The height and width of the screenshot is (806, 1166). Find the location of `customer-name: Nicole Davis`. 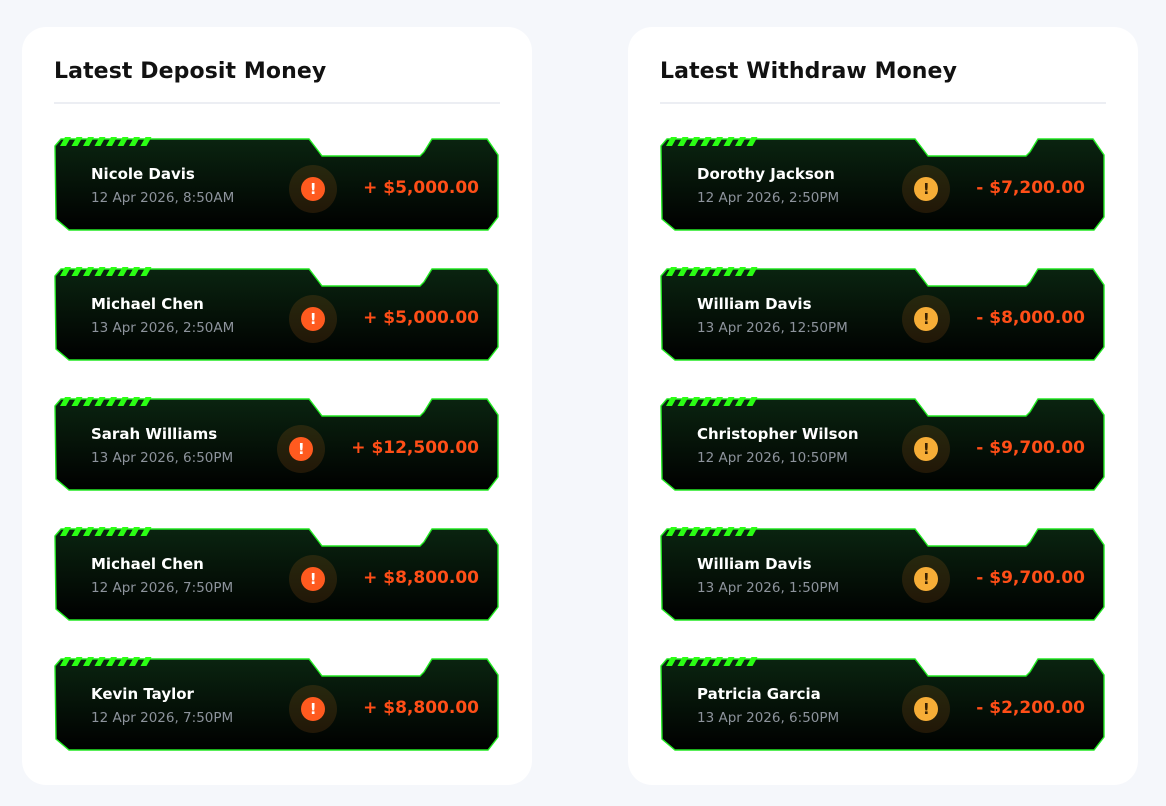

customer-name: Nicole Davis is located at coordinates (143, 174).